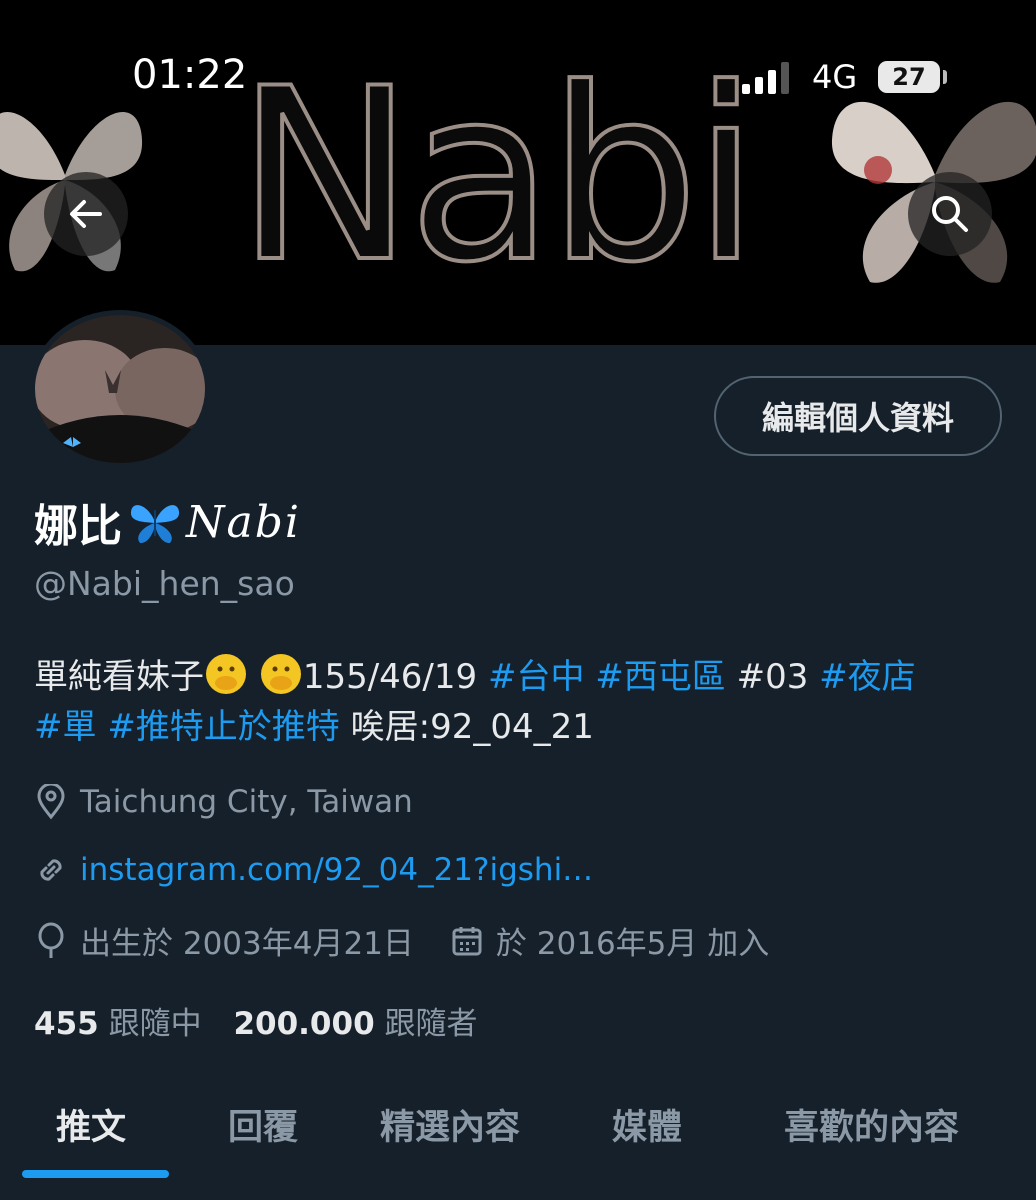 The height and width of the screenshot is (1200, 1036). Describe the element at coordinates (190, 75) in the screenshot. I see `status-time: 01:22` at that location.